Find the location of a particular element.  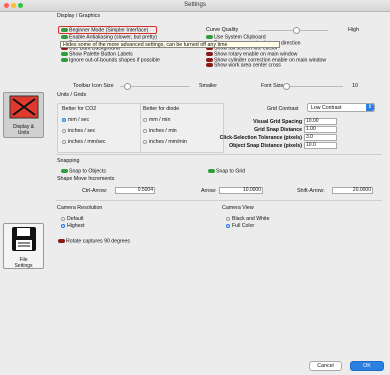

ctrl-arrow-input: 0.5004 is located at coordinates (135, 190).